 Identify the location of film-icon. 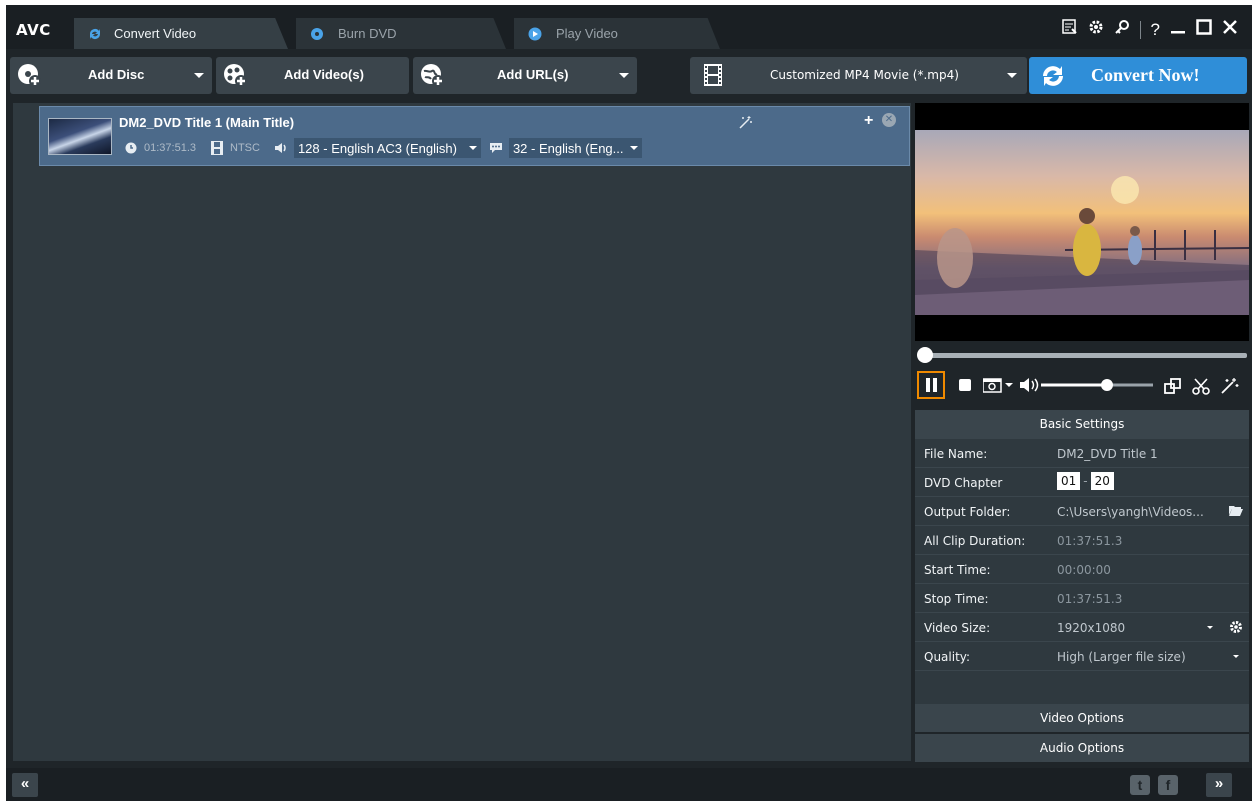
(217, 148).